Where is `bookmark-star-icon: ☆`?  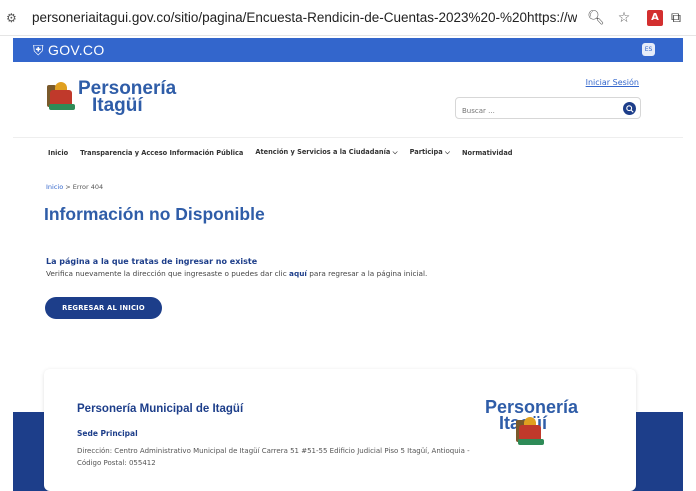
bookmark-star-icon: ☆ is located at coordinates (624, 18).